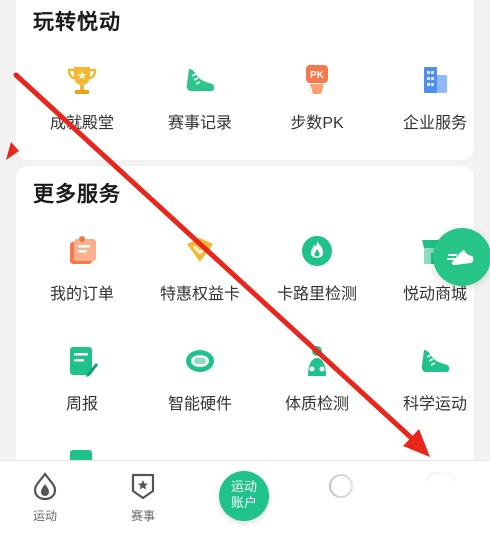  I want to click on running-shoe-icon, so click(460, 257).